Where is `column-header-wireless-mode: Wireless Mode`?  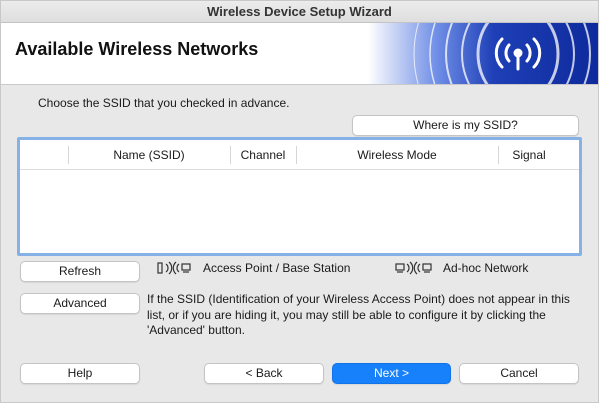
column-header-wireless-mode: Wireless Mode is located at coordinates (397, 155).